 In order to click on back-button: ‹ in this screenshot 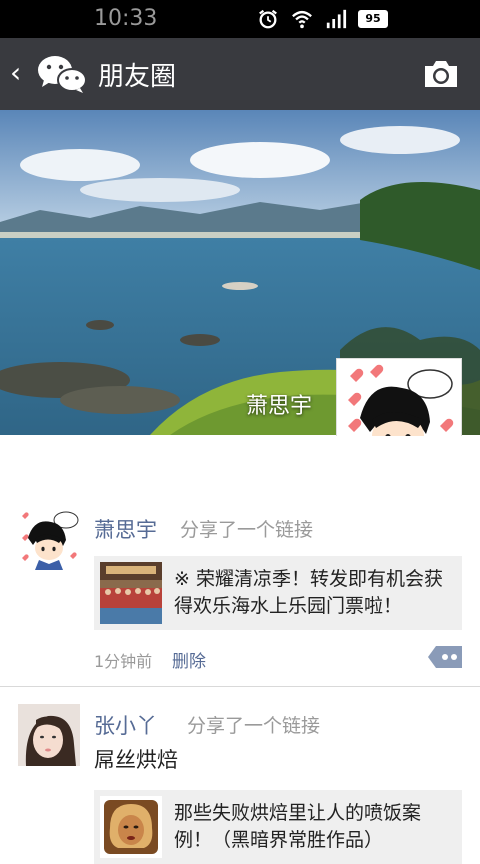, I will do `click(20, 73)`.